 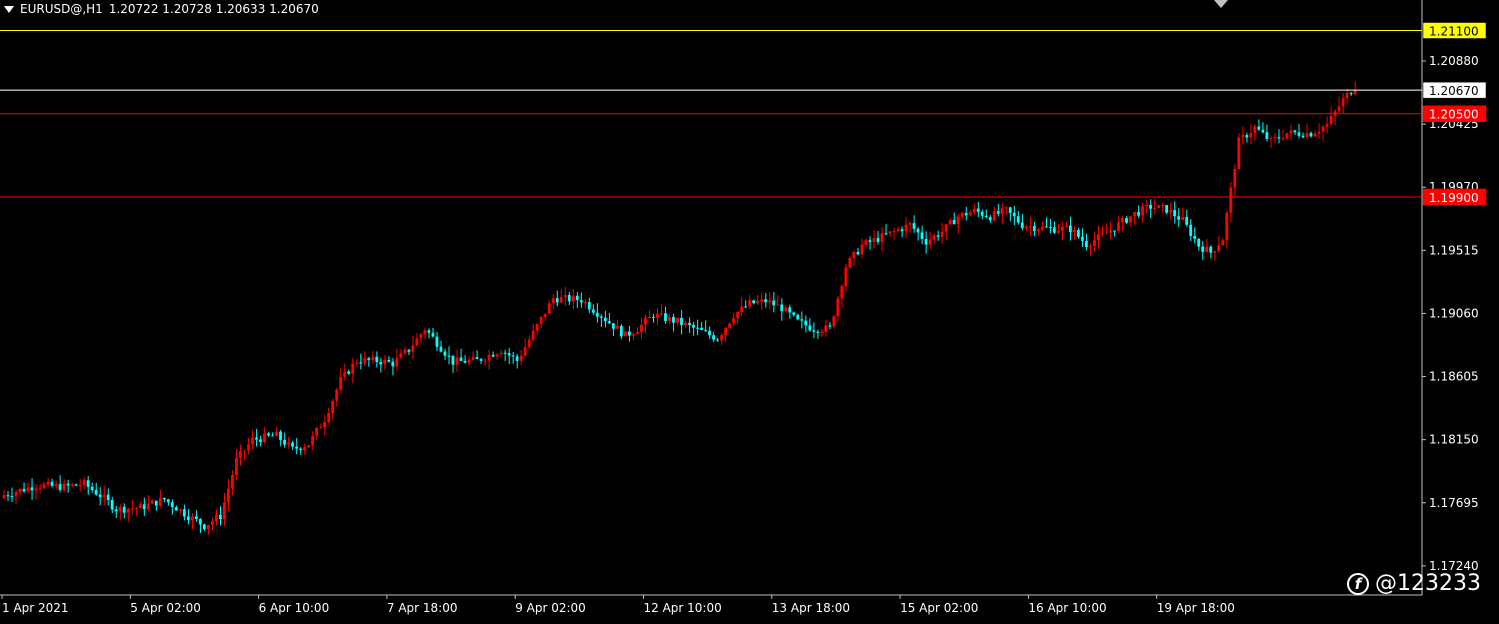 What do you see at coordinates (811, 608) in the screenshot?
I see `time-tick-label: 13 Apr 18:00` at bounding box center [811, 608].